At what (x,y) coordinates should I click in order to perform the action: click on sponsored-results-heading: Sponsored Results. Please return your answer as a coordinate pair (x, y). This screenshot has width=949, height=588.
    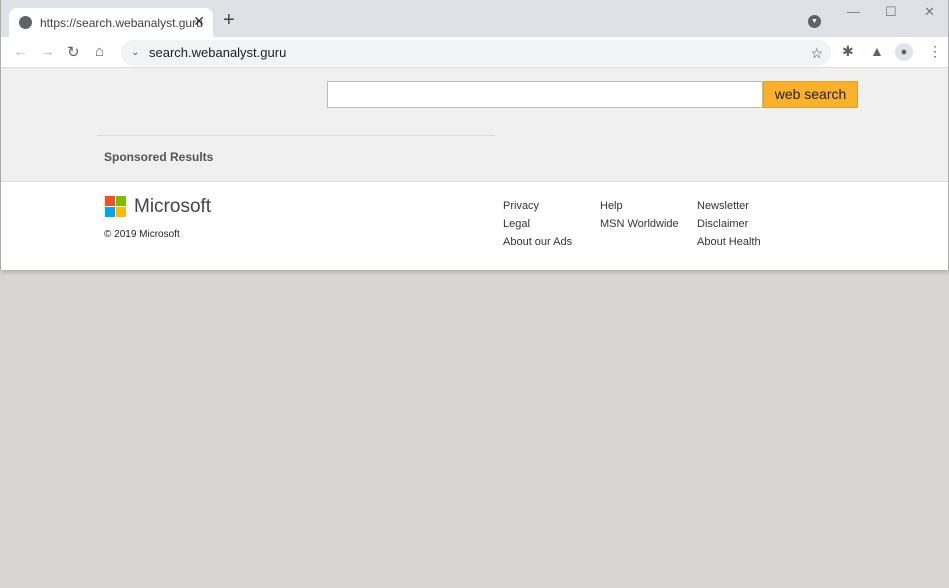
    Looking at the image, I should click on (159, 157).